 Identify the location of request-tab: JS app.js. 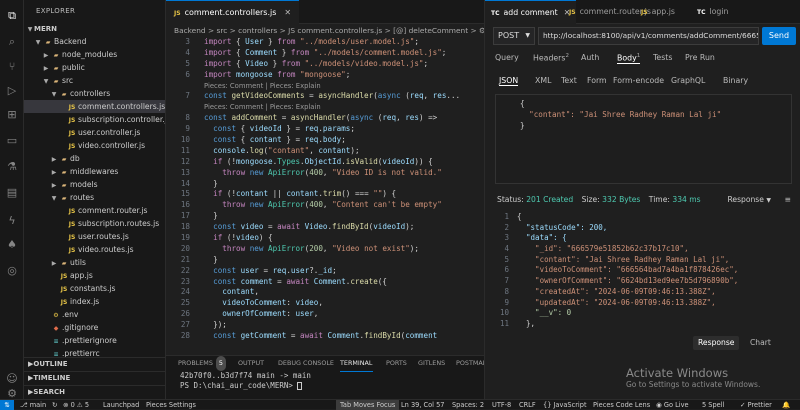
(658, 12).